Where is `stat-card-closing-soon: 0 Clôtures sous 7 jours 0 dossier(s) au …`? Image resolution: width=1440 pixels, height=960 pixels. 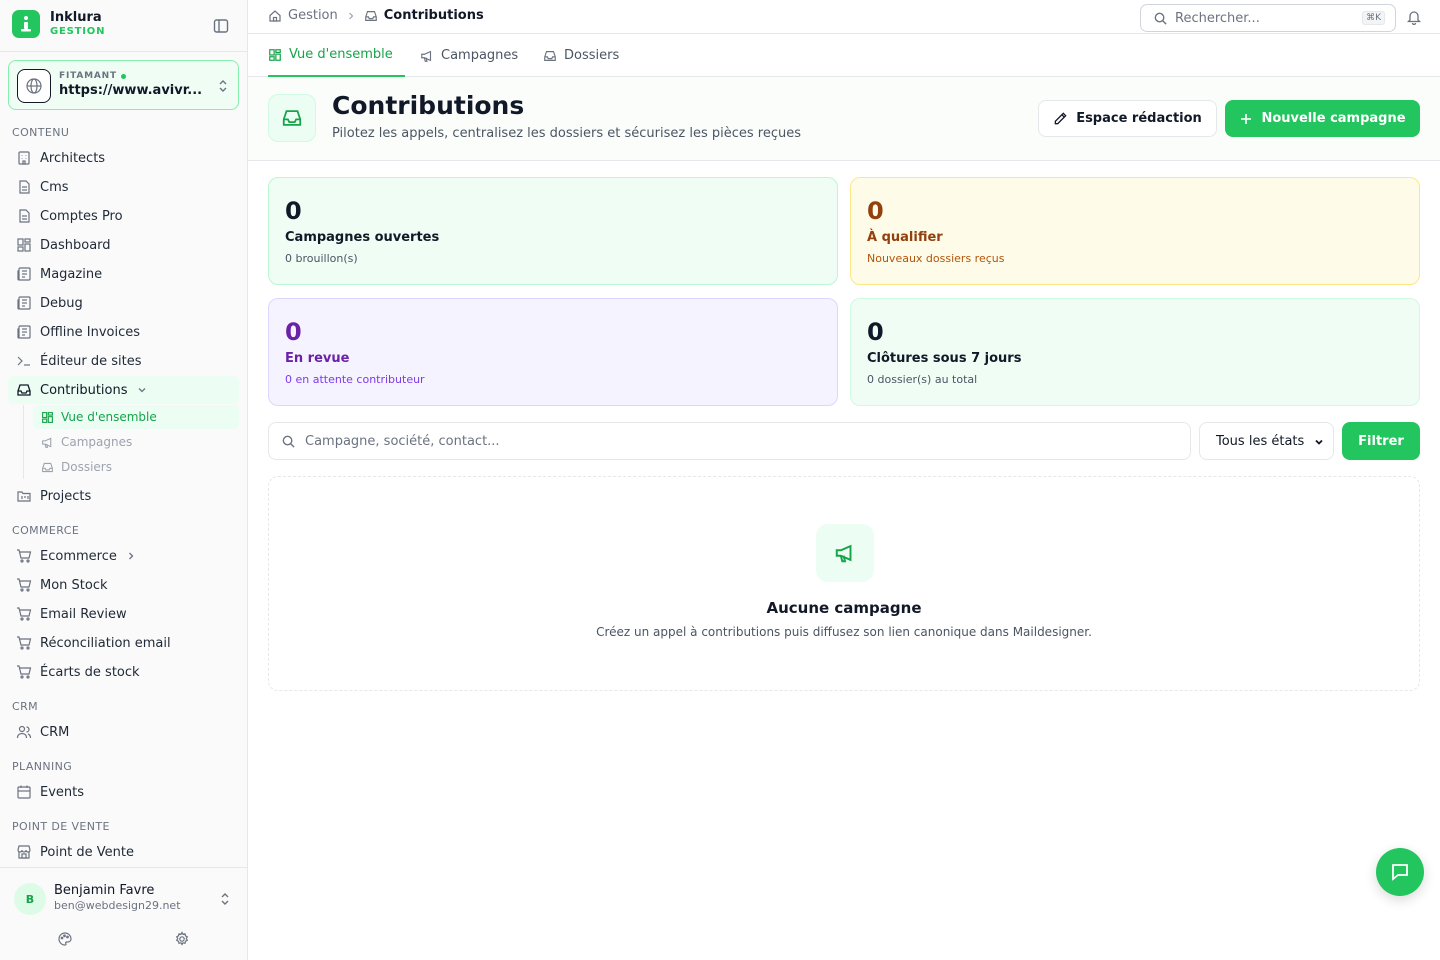
stat-card-closing-soon: 0 Clôtures sous 7 jours 0 dossier(s) au … is located at coordinates (1135, 352).